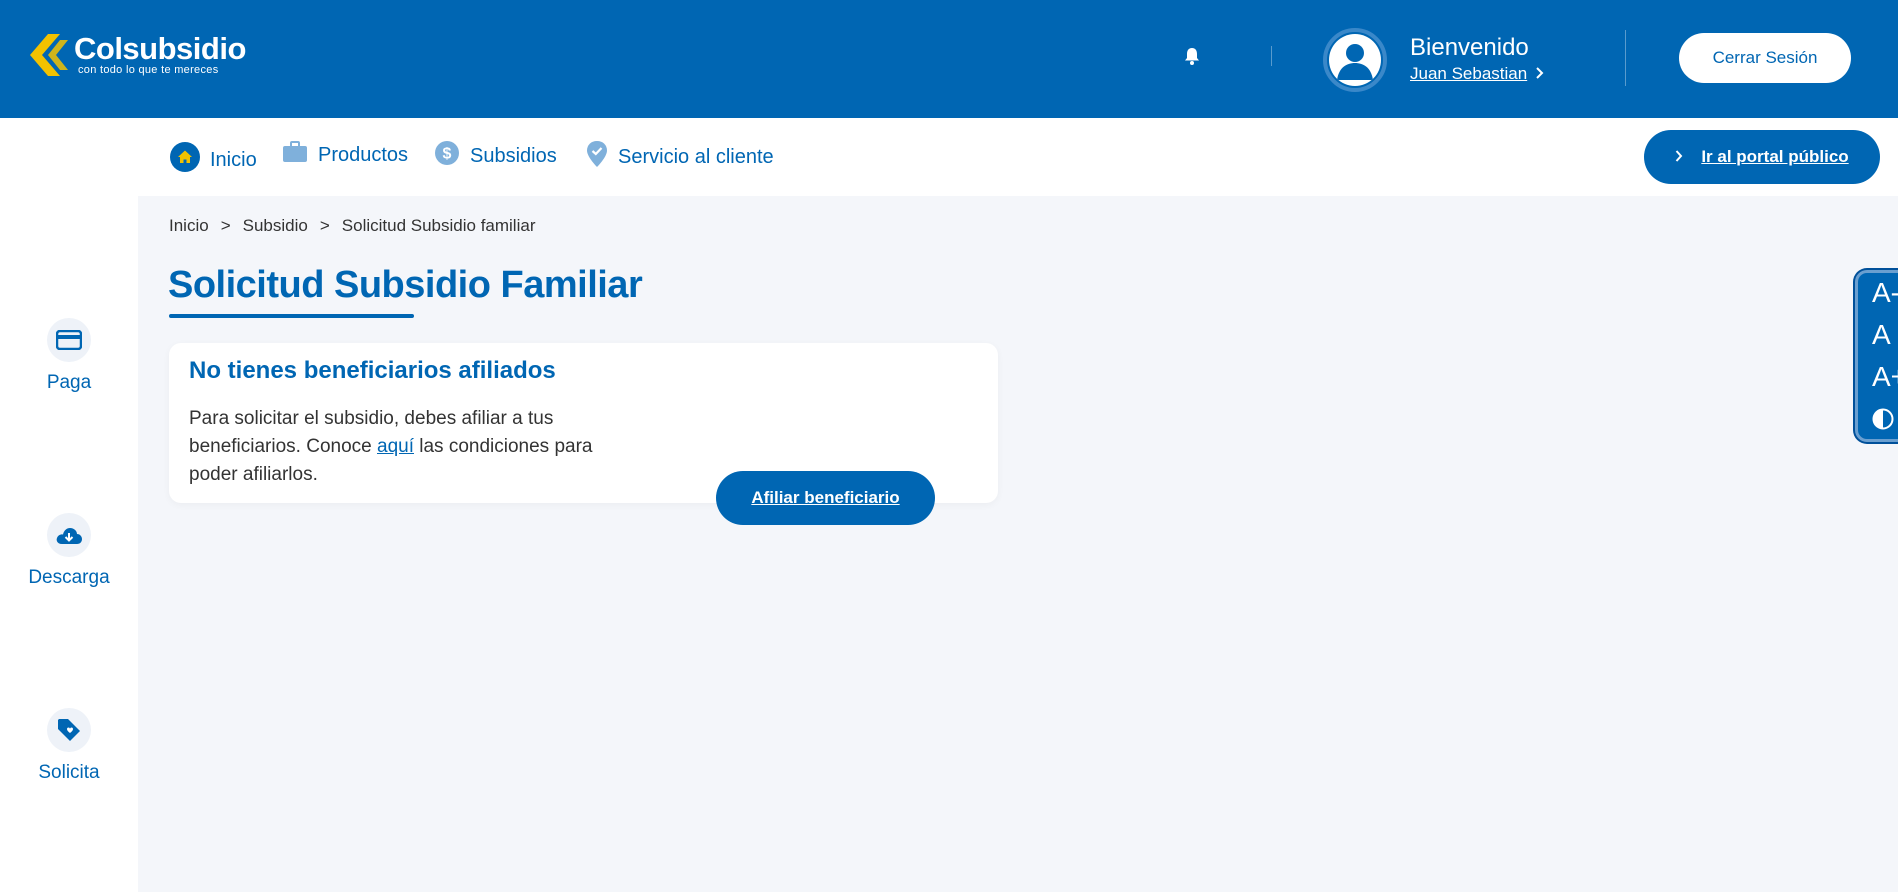 This screenshot has width=1898, height=892. Describe the element at coordinates (1885, 293) in the screenshot. I see `decrease-font-button: A-` at that location.